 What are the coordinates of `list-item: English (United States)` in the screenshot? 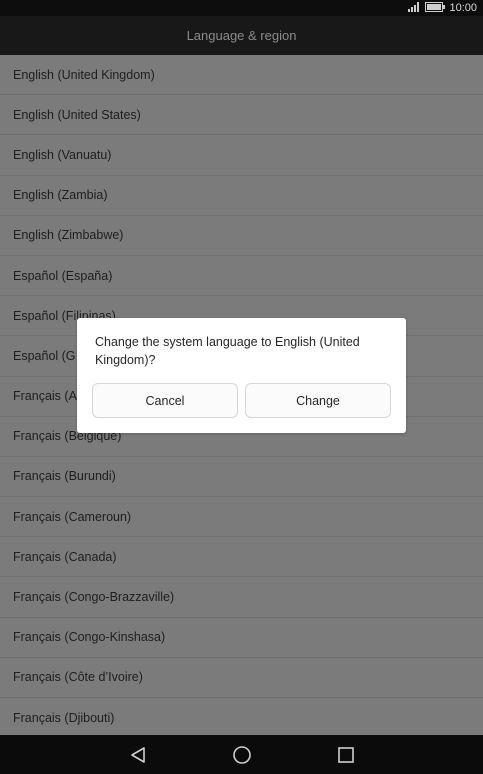 It's located at (241, 115).